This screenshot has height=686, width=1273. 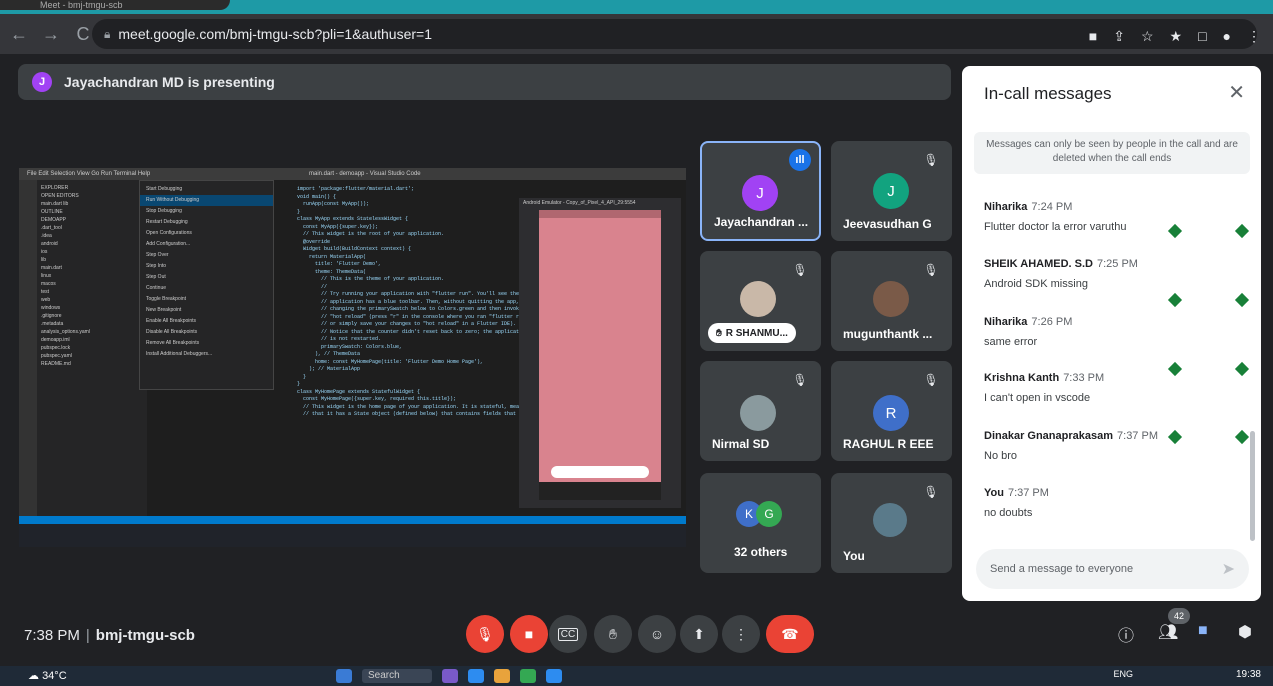 What do you see at coordinates (329, 369) in the screenshot?
I see `code-line: ); // MaterialApp` at bounding box center [329, 369].